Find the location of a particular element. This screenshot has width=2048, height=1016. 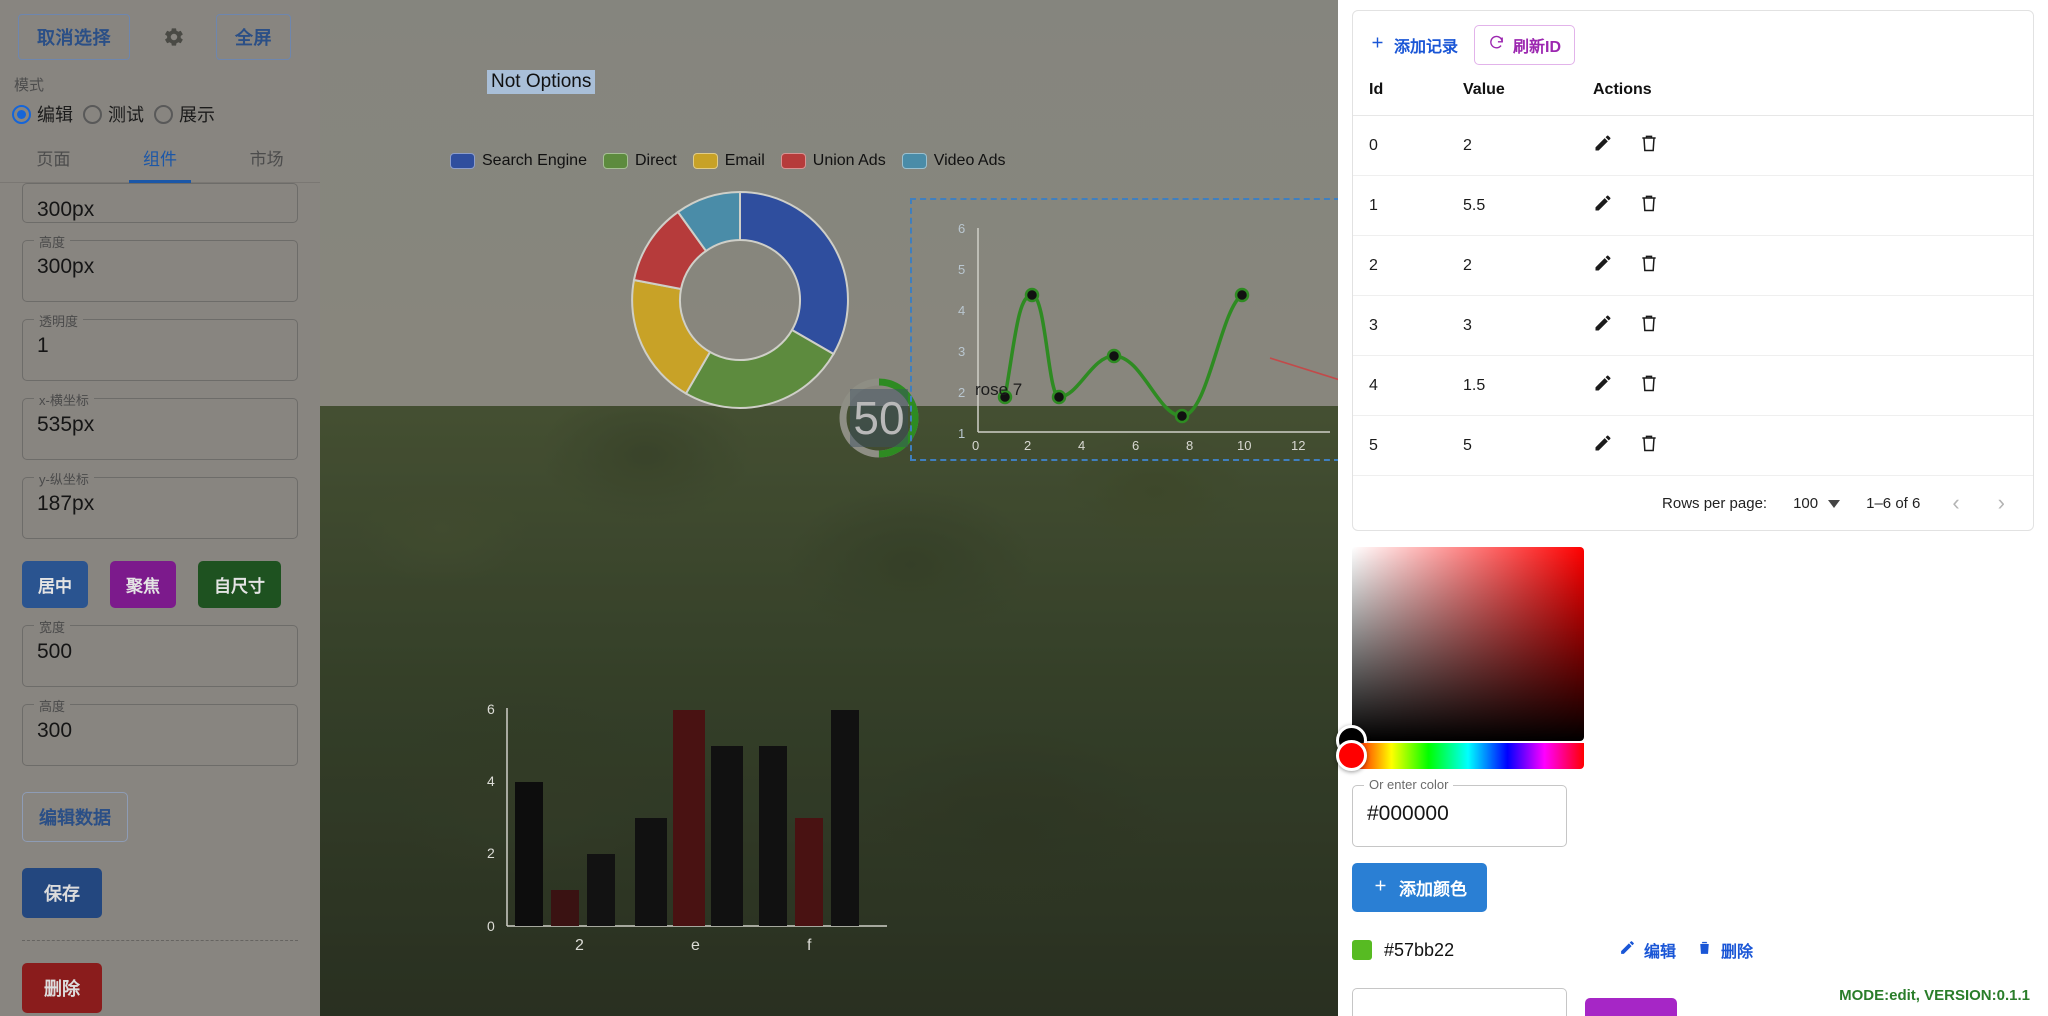

mode-radio-group: 编辑 测试 展示 is located at coordinates (160, 118).